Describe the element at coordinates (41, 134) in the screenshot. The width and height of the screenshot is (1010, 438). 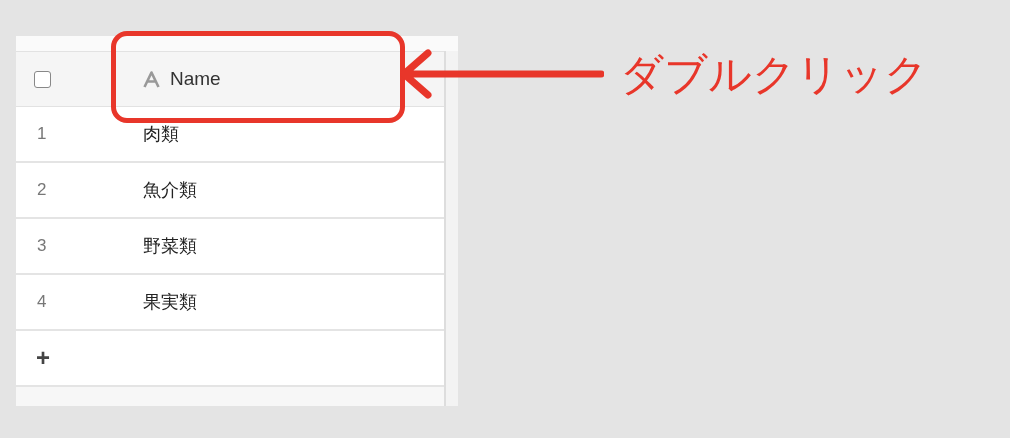
I see `row-number: 1` at that location.